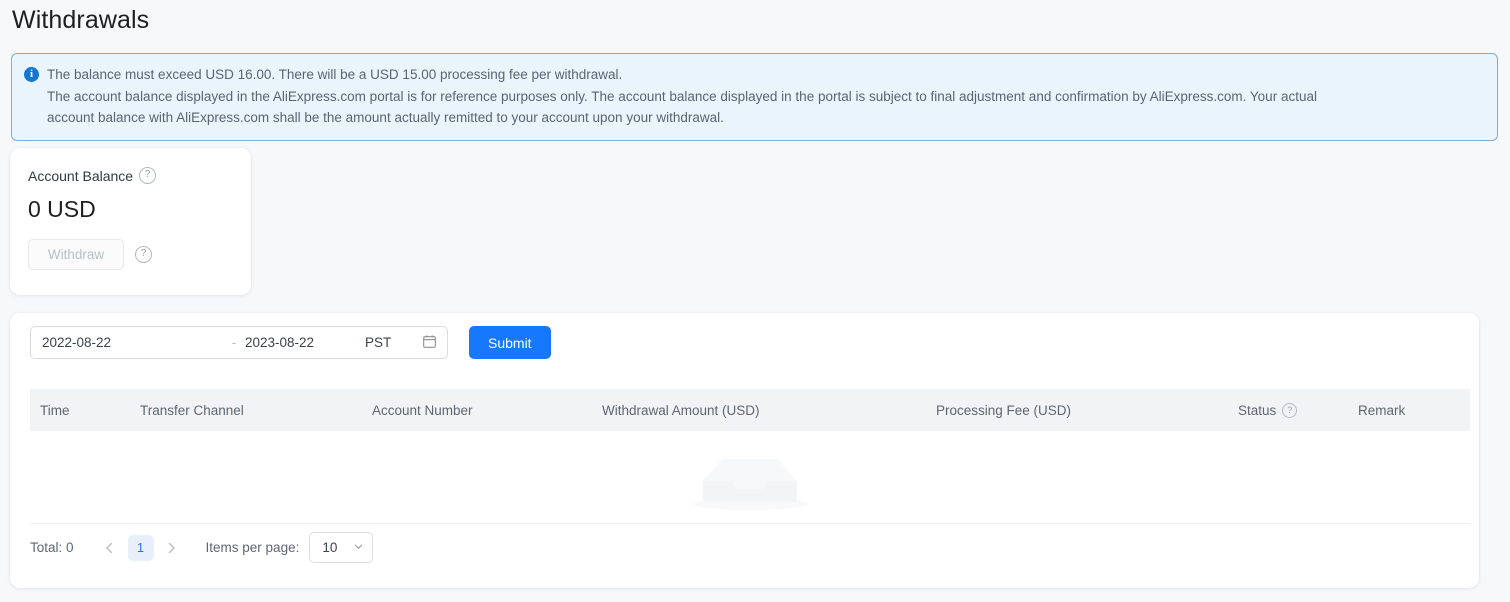 The image size is (1510, 602). Describe the element at coordinates (330, 547) in the screenshot. I see `items-per-page-value: 10` at that location.